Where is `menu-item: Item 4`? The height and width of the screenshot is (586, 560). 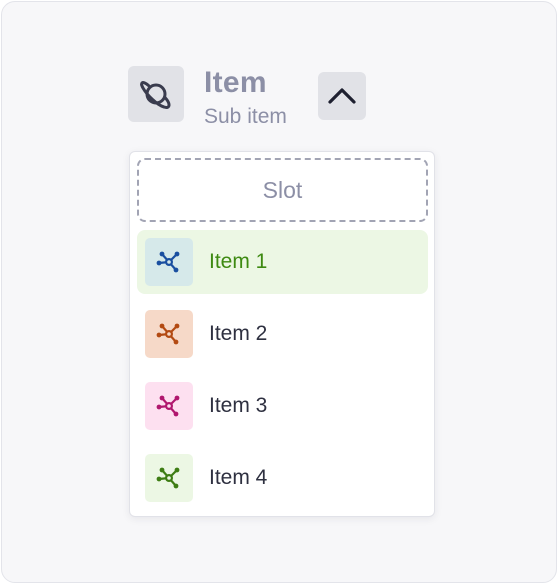
menu-item: Item 4 is located at coordinates (282, 478).